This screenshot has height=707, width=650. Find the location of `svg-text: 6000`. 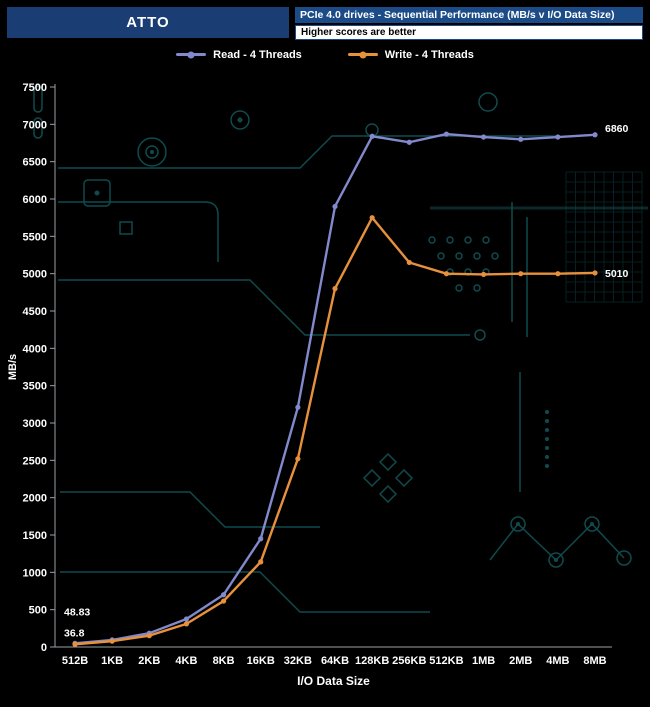

svg-text: 6000 is located at coordinates (35, 200).